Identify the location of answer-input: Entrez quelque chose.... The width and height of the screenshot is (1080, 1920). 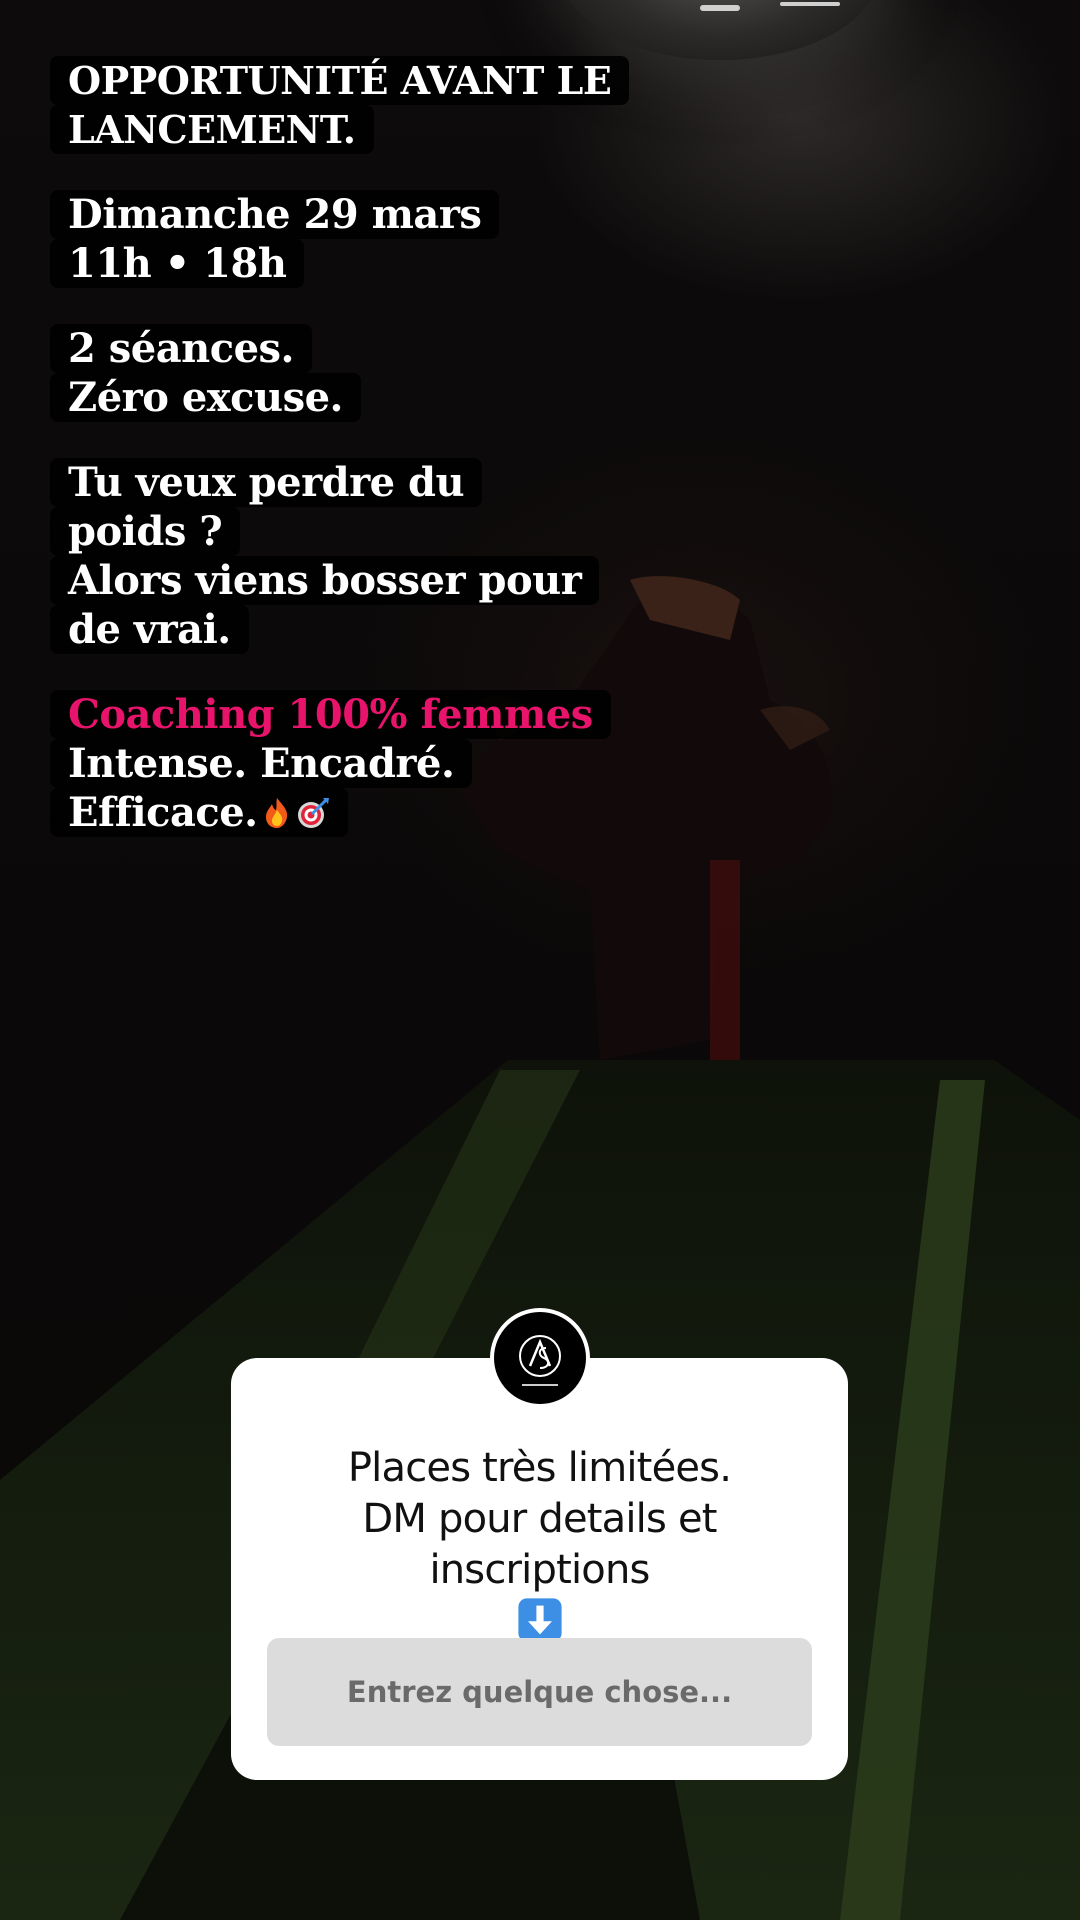
(539, 1692).